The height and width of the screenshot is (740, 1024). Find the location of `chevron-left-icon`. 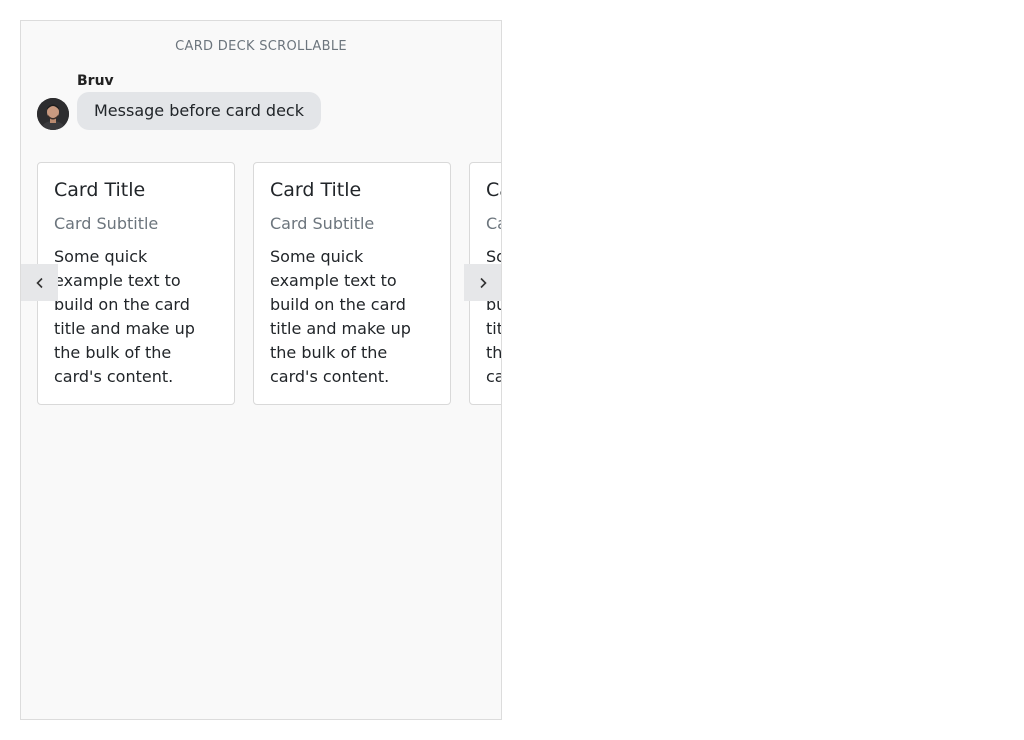

chevron-left-icon is located at coordinates (39, 282).